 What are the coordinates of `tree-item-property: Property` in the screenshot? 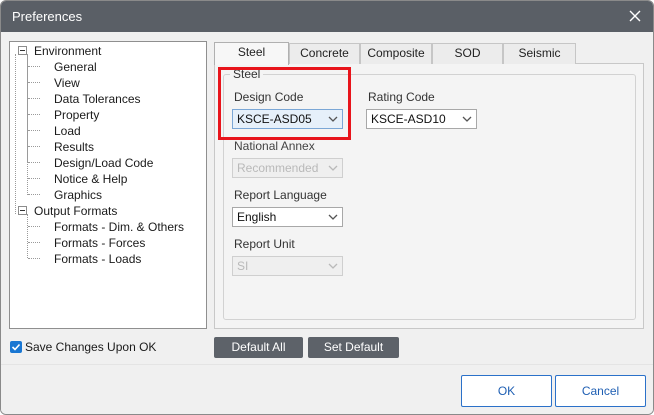 It's located at (76, 115).